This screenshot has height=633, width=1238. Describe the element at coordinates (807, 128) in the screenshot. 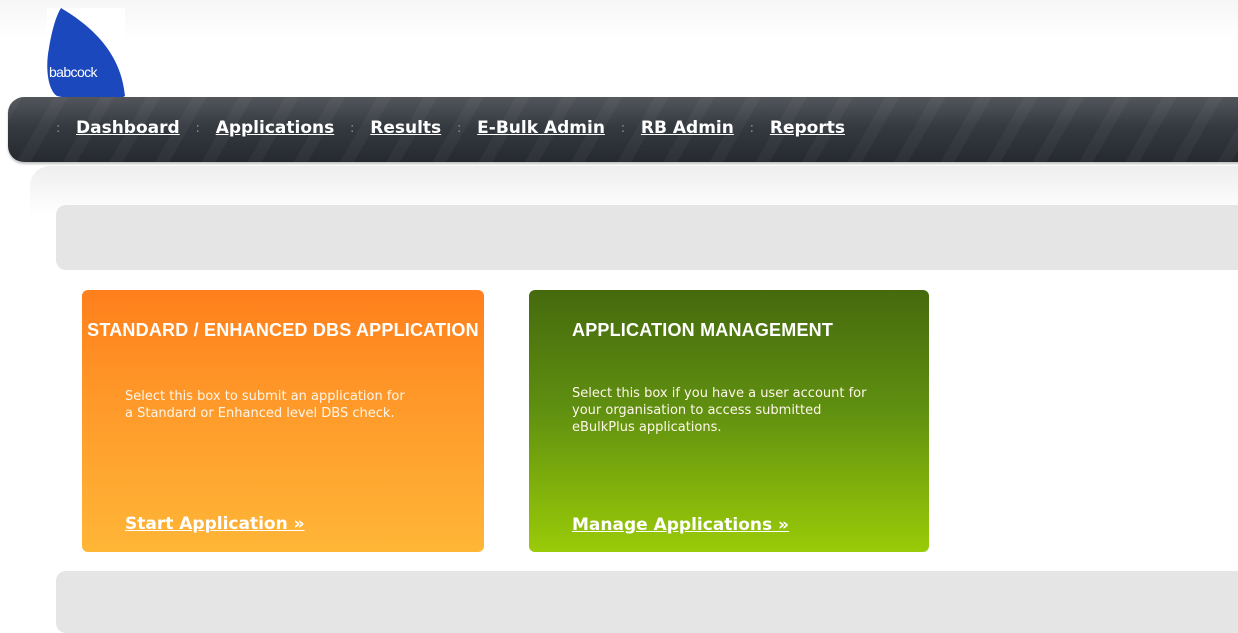

I see `nav-reports: Reports` at that location.